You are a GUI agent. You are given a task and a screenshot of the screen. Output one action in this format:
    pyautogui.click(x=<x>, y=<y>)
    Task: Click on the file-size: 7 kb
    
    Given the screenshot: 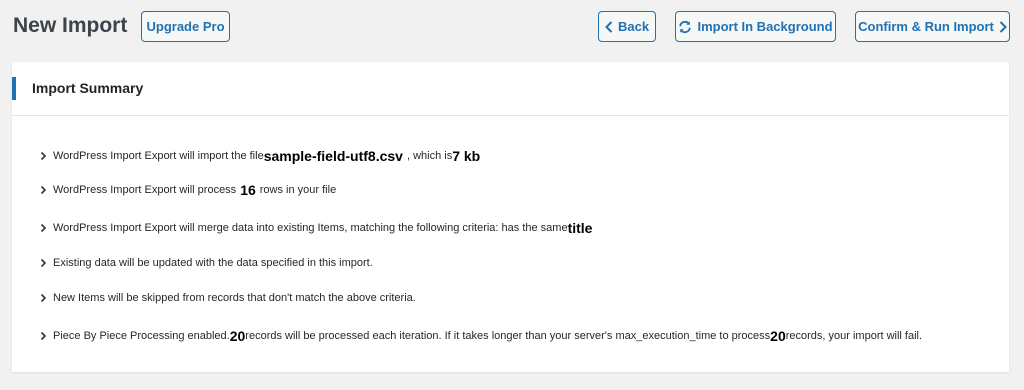 What is the action you would take?
    pyautogui.click(x=466, y=156)
    